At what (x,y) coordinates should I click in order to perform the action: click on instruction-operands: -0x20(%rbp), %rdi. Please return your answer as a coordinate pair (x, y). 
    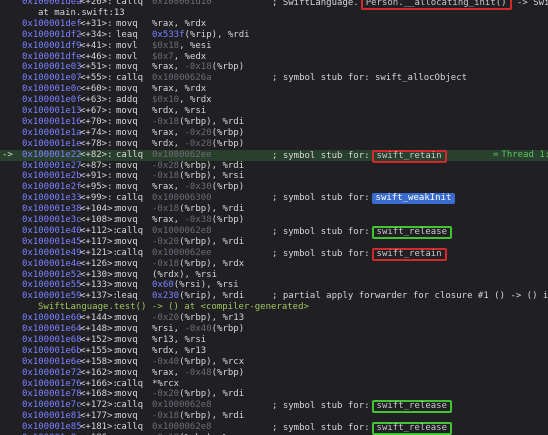
    Looking at the image, I should click on (198, 394).